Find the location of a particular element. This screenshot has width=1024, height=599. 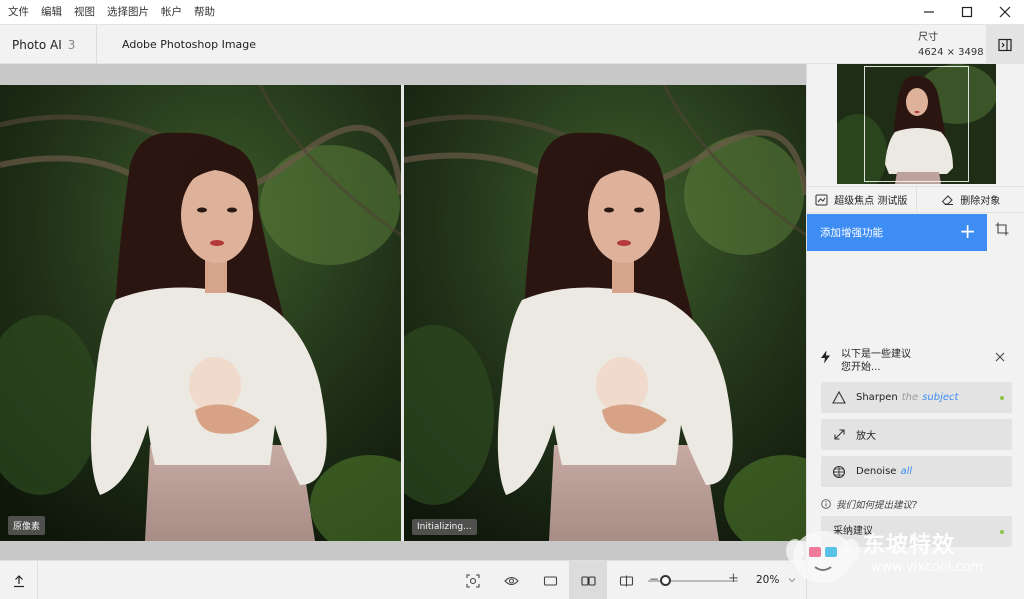

side-by-side-icon is located at coordinates (588, 580).